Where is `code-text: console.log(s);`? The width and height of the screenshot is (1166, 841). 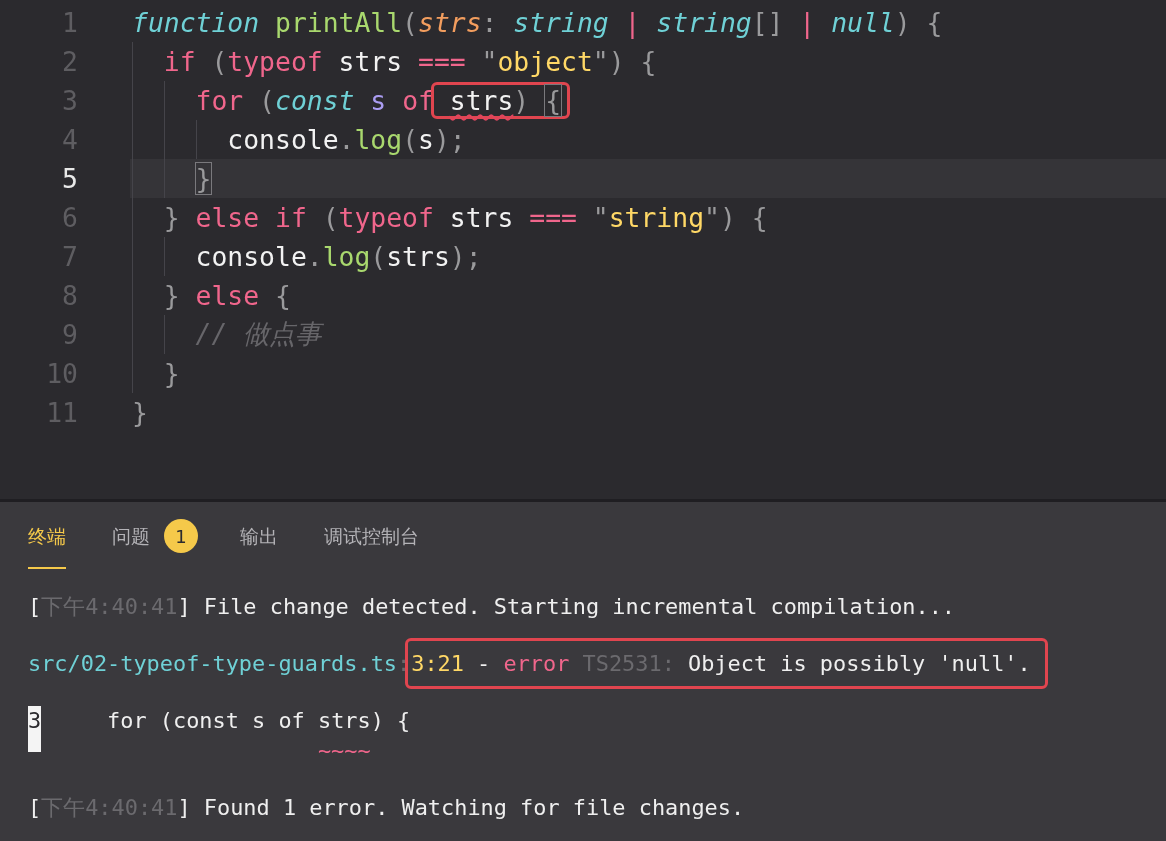 code-text: console.log(s); is located at coordinates (346, 139).